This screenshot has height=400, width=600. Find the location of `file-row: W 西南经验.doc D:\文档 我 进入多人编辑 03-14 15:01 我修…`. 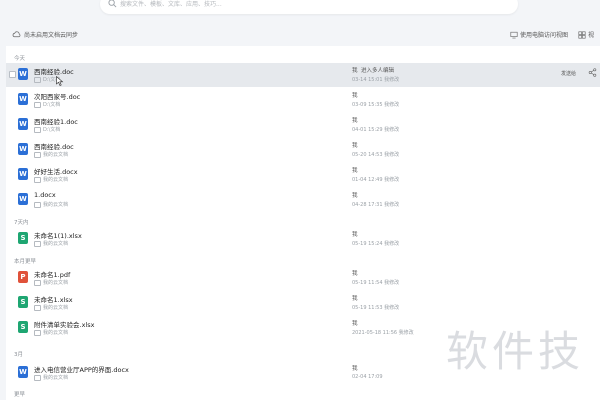

file-row: W 西南经验.doc D:\文档 我 进入多人编辑 03-14 15:01 我修… is located at coordinates (303, 75).